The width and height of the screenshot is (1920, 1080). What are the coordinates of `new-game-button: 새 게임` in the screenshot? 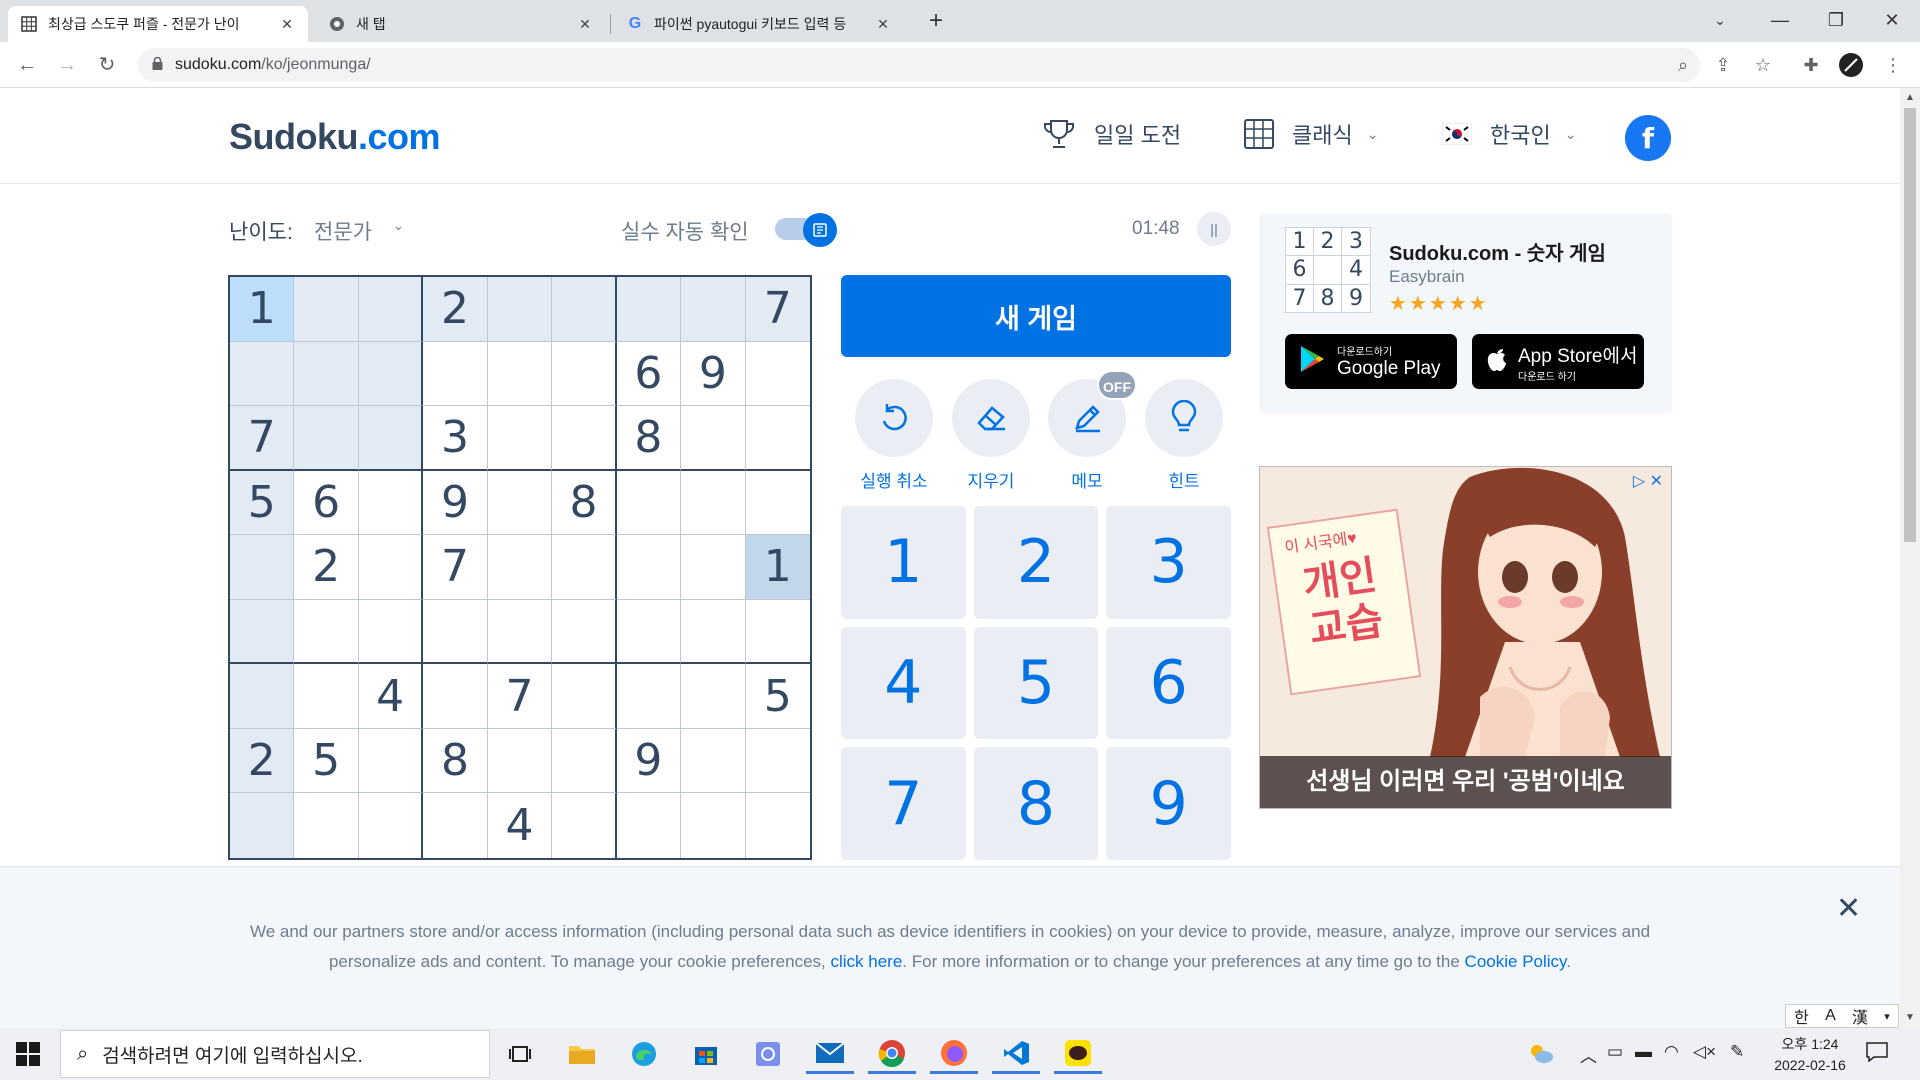 It's located at (1036, 316).